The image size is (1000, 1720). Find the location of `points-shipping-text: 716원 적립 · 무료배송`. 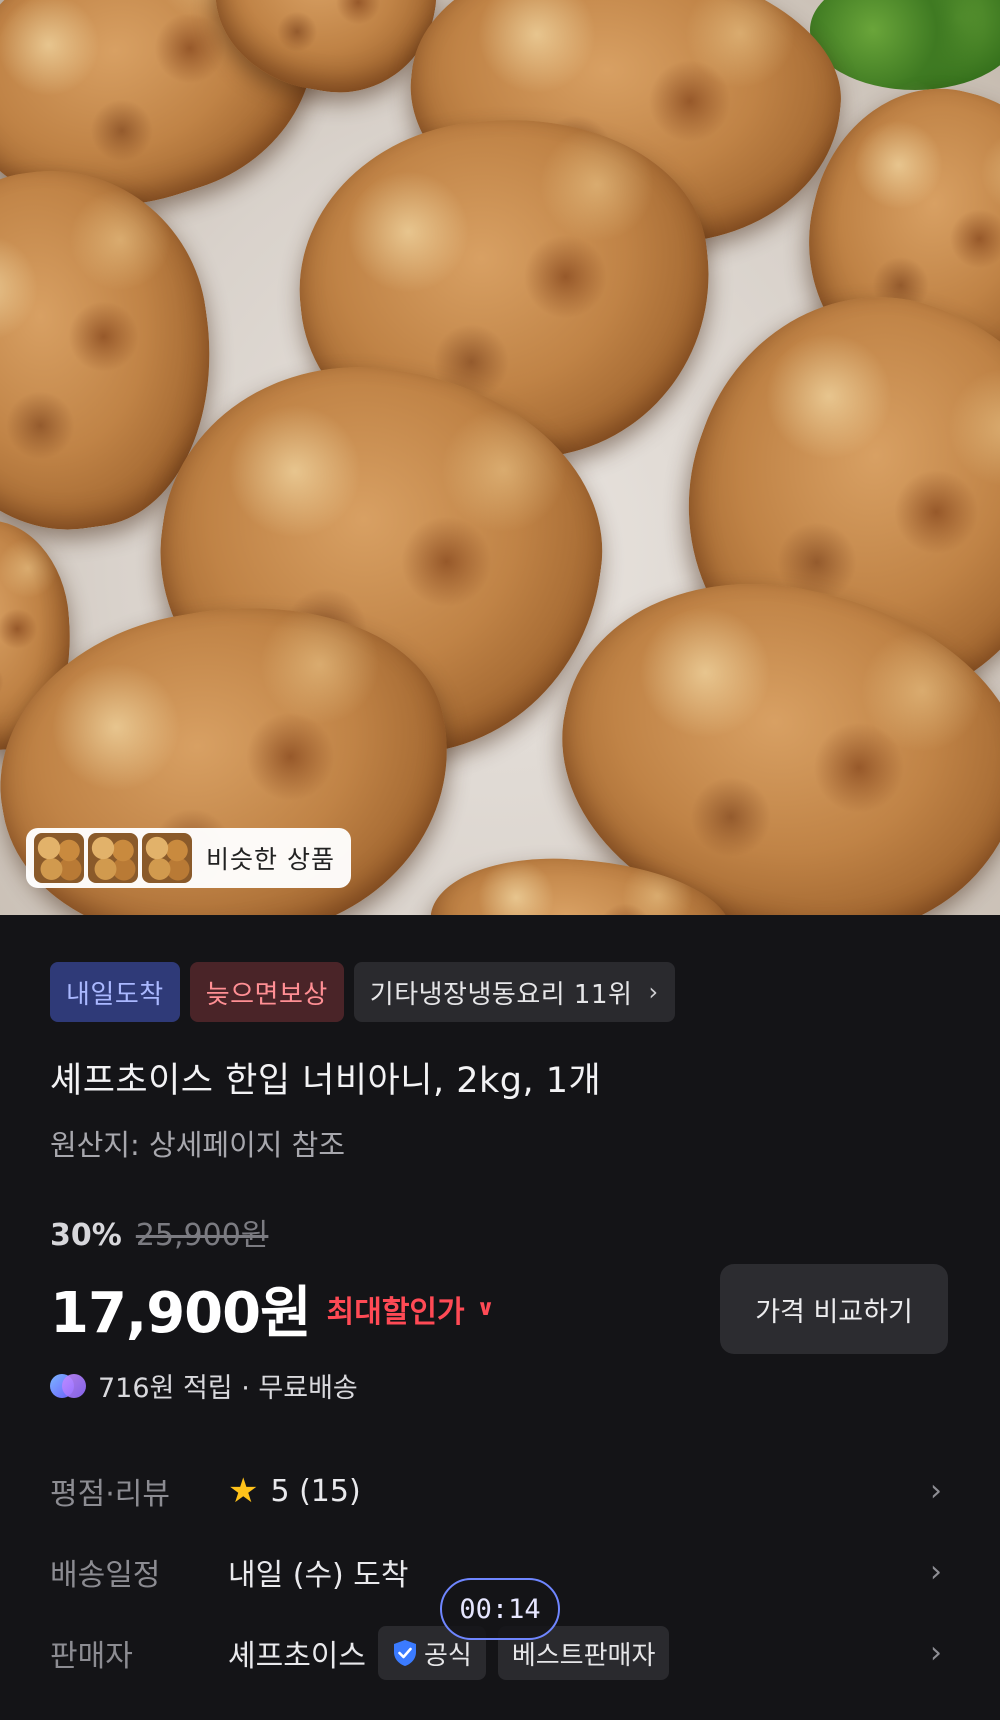

points-shipping-text: 716원 적립 · 무료배송 is located at coordinates (228, 1388).